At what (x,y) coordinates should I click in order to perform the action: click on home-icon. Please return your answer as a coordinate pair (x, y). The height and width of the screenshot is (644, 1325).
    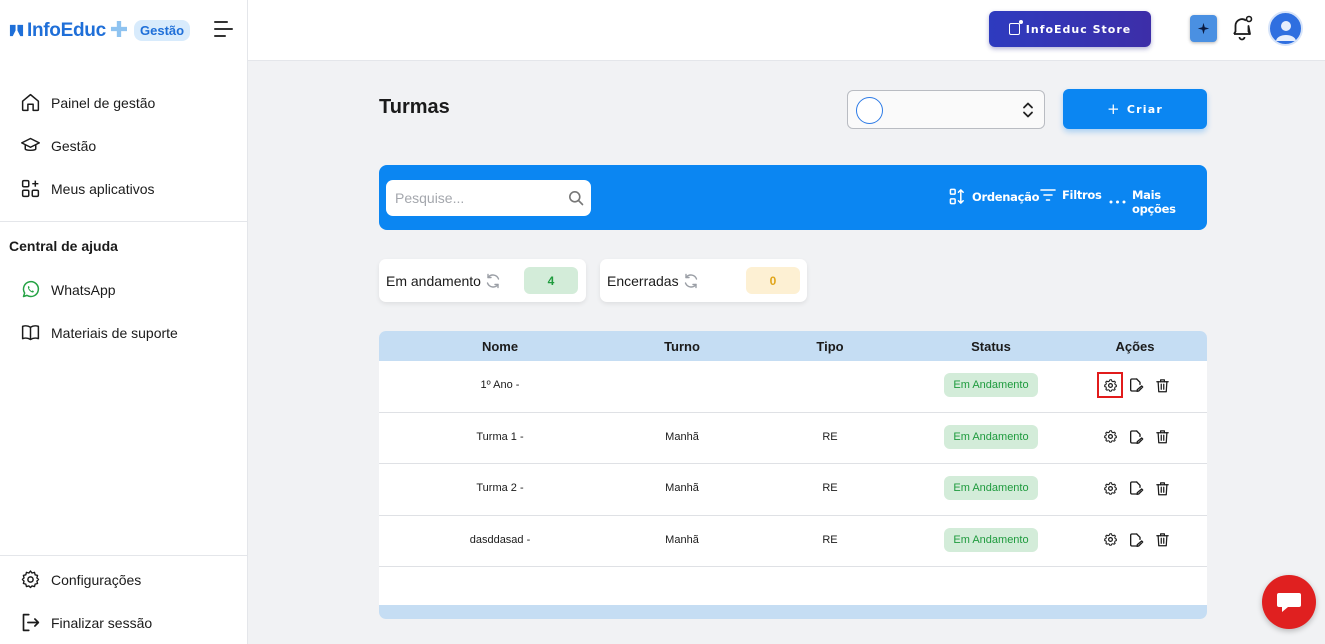
    Looking at the image, I should click on (30, 102).